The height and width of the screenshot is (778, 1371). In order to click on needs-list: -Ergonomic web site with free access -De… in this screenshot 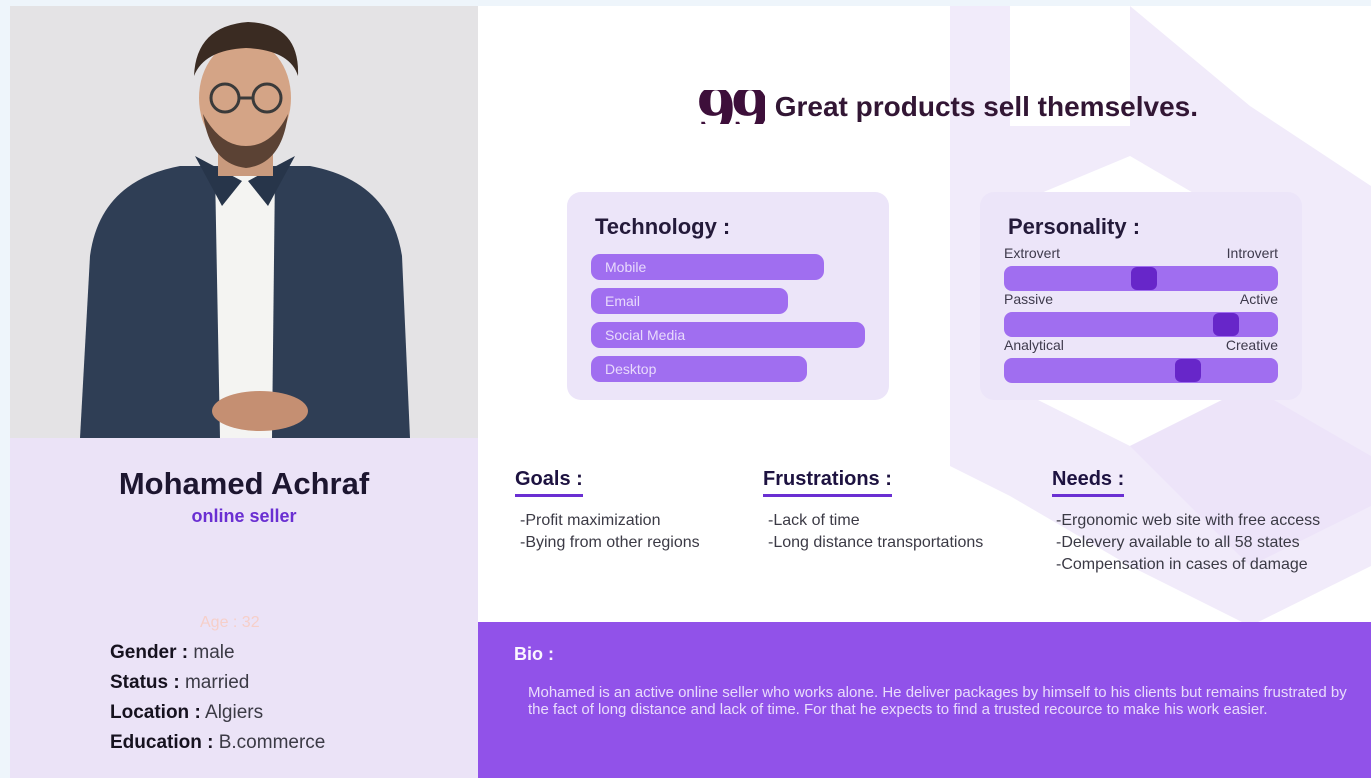, I will do `click(1188, 543)`.